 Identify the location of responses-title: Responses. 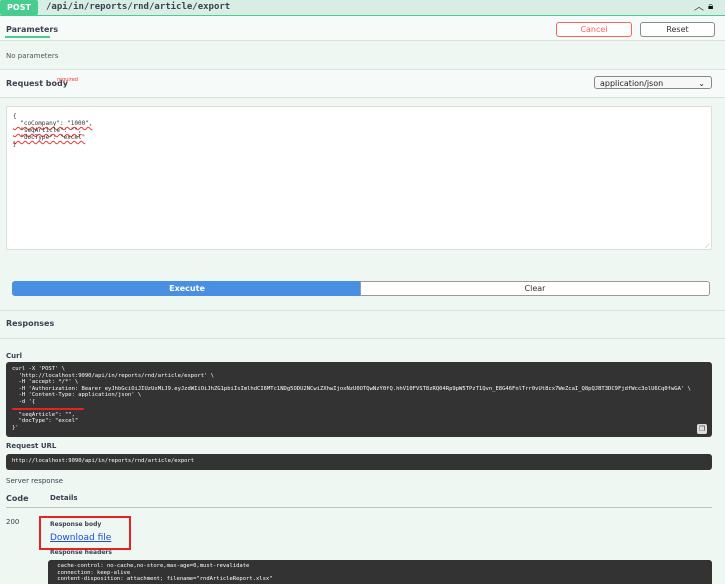
(30, 323).